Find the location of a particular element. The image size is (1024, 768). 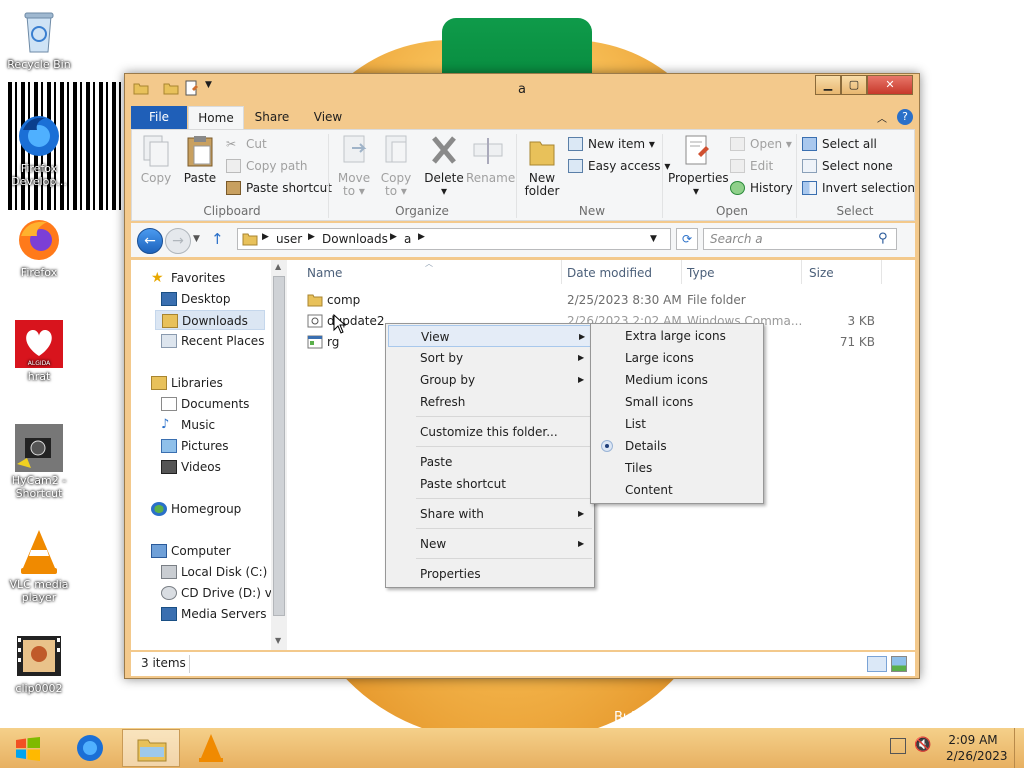

minimize-button: ▁ is located at coordinates (828, 85).